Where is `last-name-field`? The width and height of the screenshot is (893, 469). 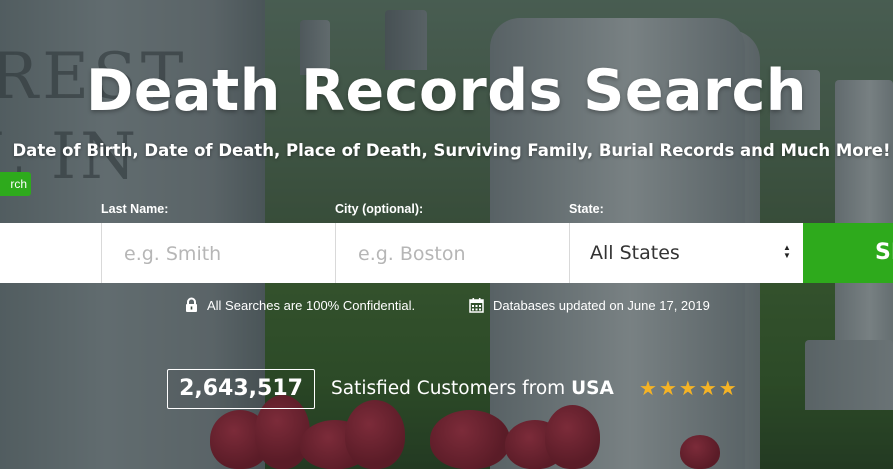 last-name-field is located at coordinates (218, 254).